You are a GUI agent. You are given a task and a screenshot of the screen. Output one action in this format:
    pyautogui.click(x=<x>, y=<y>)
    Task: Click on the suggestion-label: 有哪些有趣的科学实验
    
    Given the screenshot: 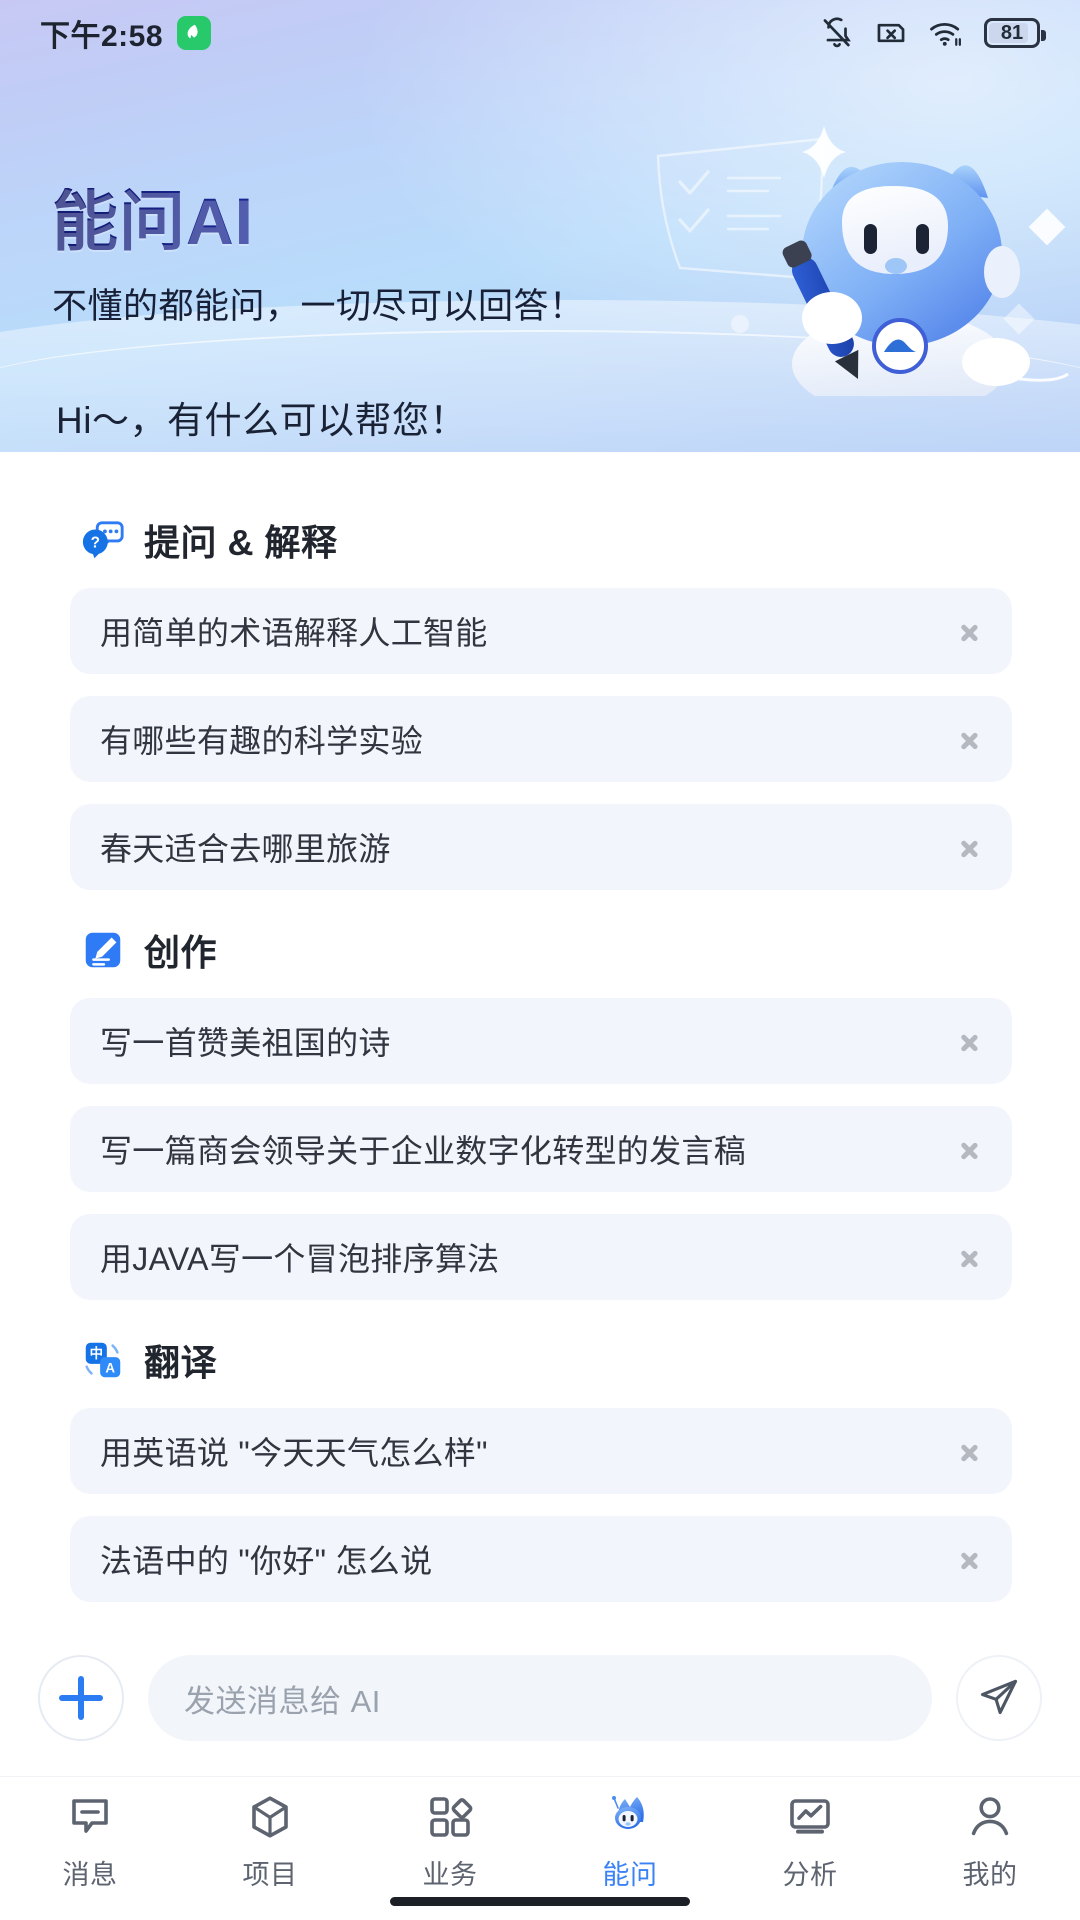 What is the action you would take?
    pyautogui.click(x=262, y=741)
    